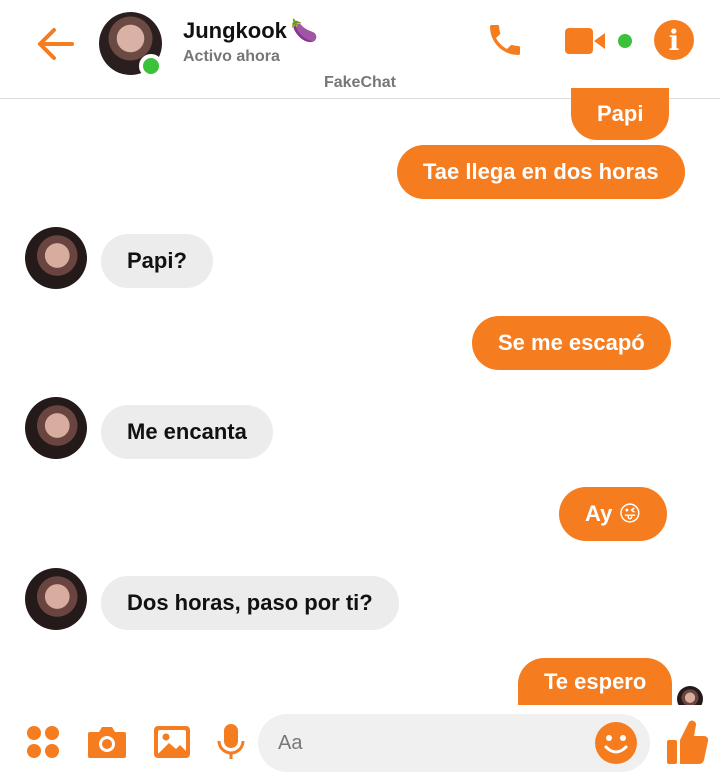 The width and height of the screenshot is (720, 781). I want to click on microphone-icon, so click(231, 741).